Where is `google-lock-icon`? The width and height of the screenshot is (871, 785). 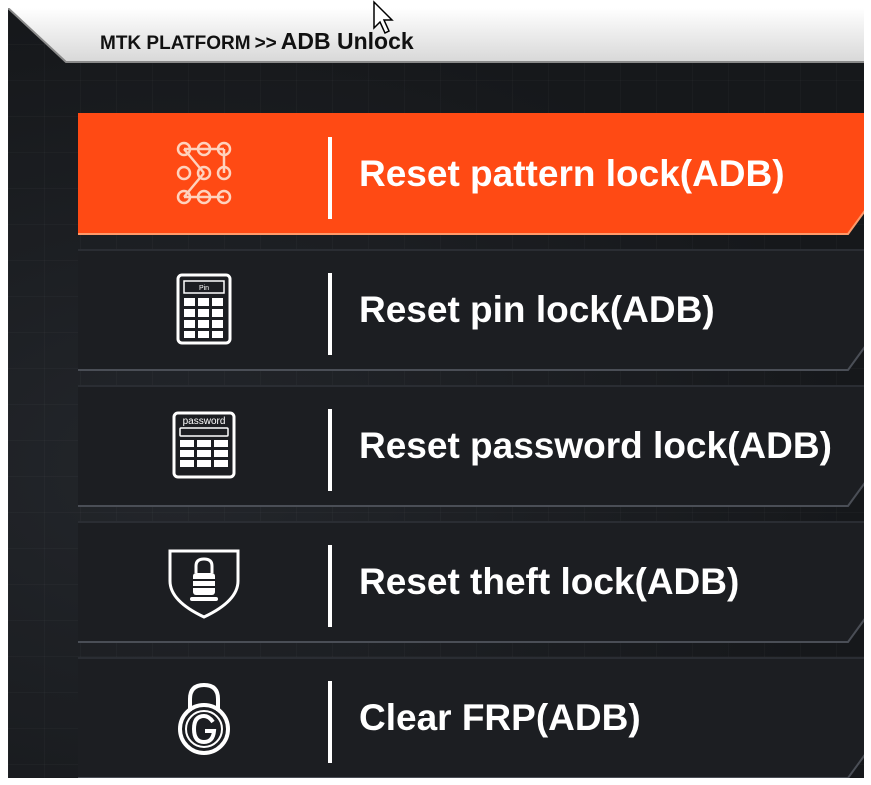 google-lock-icon is located at coordinates (204, 718).